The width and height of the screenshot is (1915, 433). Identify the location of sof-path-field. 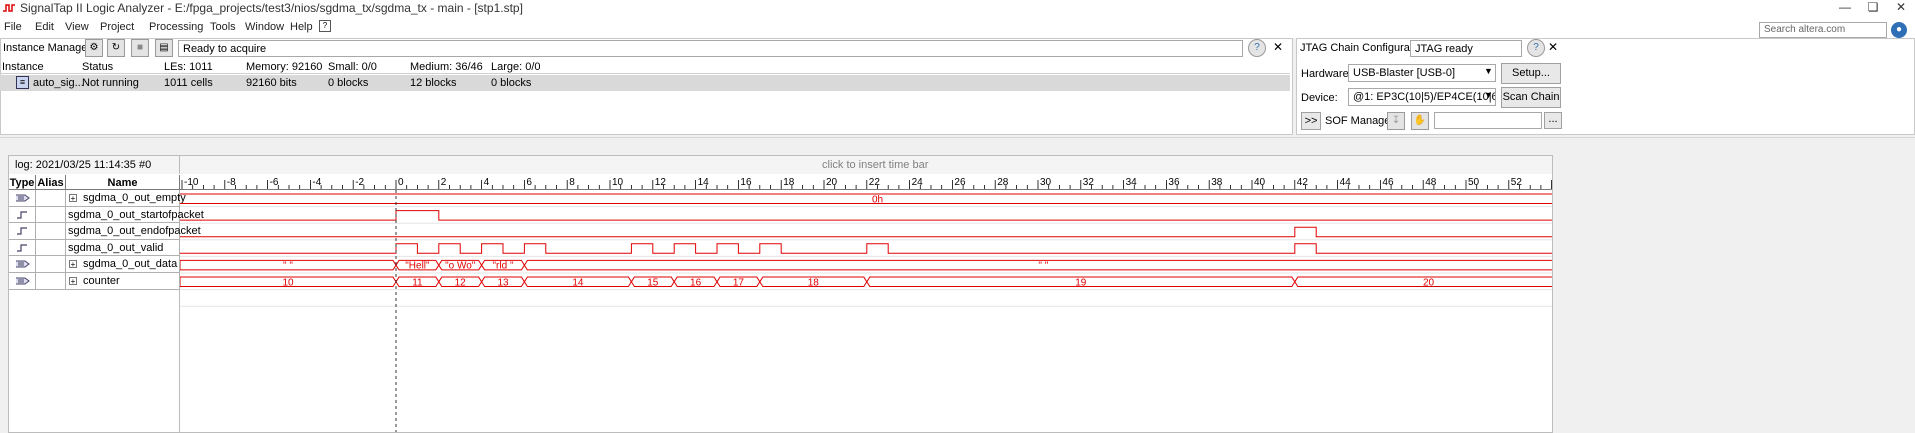
(1488, 120).